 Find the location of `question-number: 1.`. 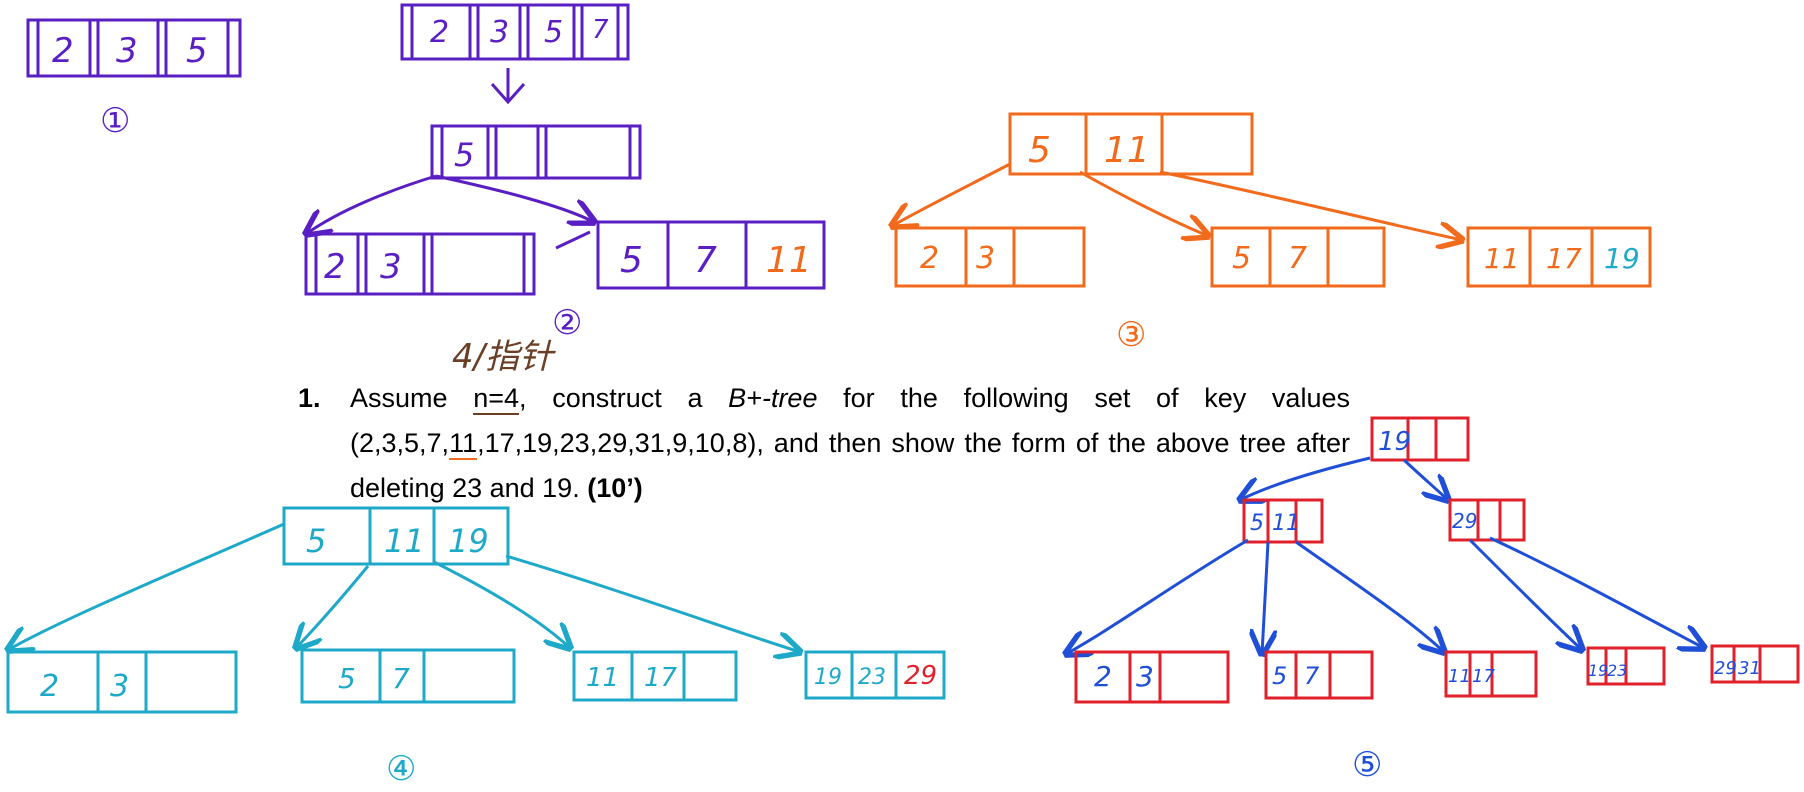

question-number: 1. is located at coordinates (309, 398).